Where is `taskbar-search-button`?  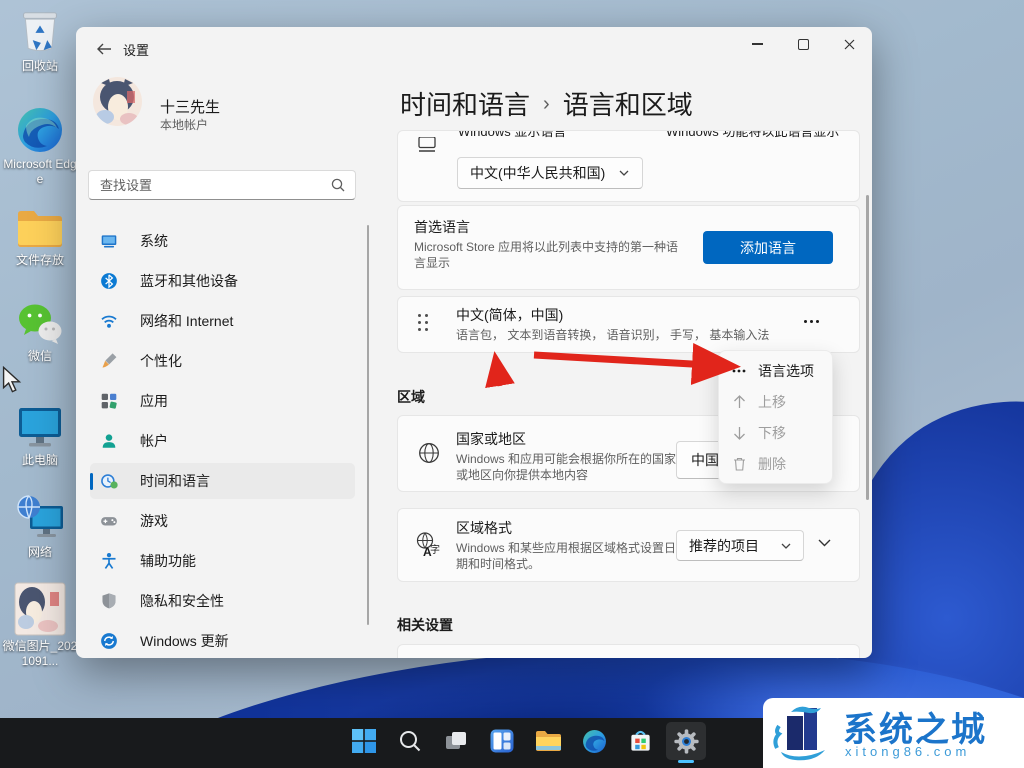
taskbar-search-button is located at coordinates (410, 741).